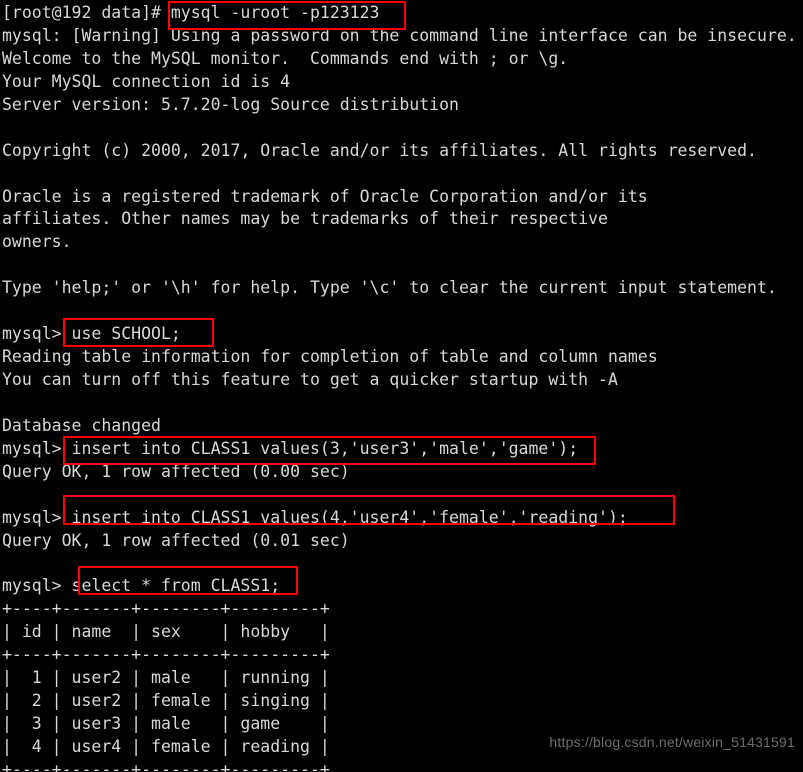 The width and height of the screenshot is (803, 772). Describe the element at coordinates (166, 632) in the screenshot. I see `terminal-line: | id | name | sex | hobby |` at that location.